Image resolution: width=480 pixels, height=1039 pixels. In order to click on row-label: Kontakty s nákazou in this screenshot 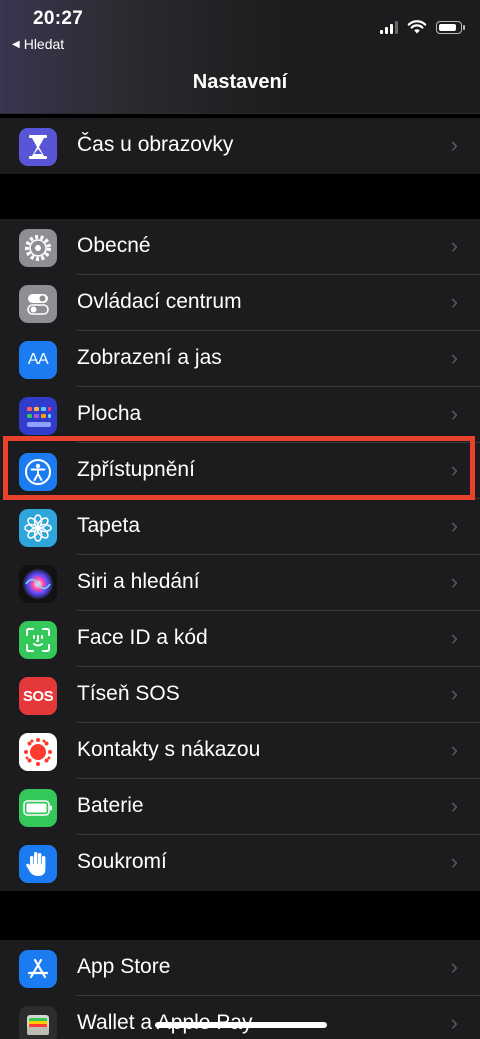, I will do `click(169, 749)`.